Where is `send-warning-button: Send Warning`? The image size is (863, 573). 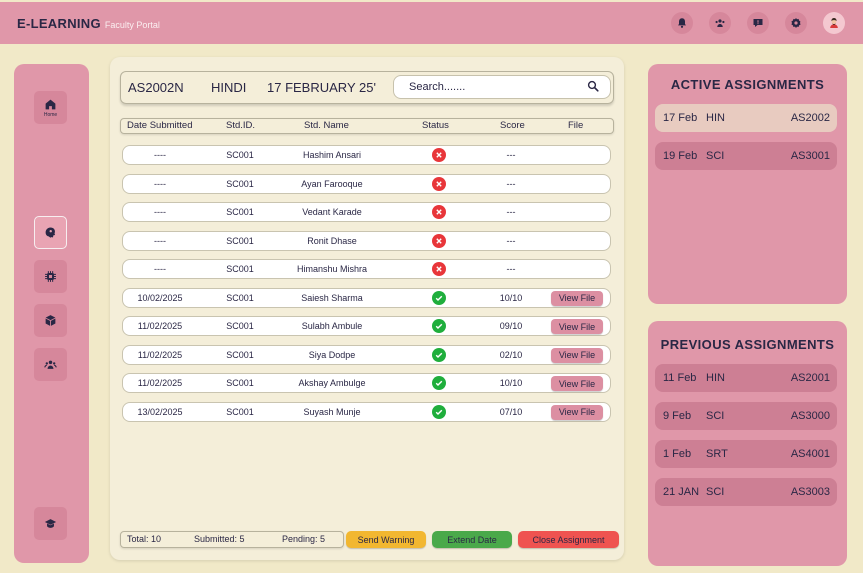 send-warning-button: Send Warning is located at coordinates (386, 539).